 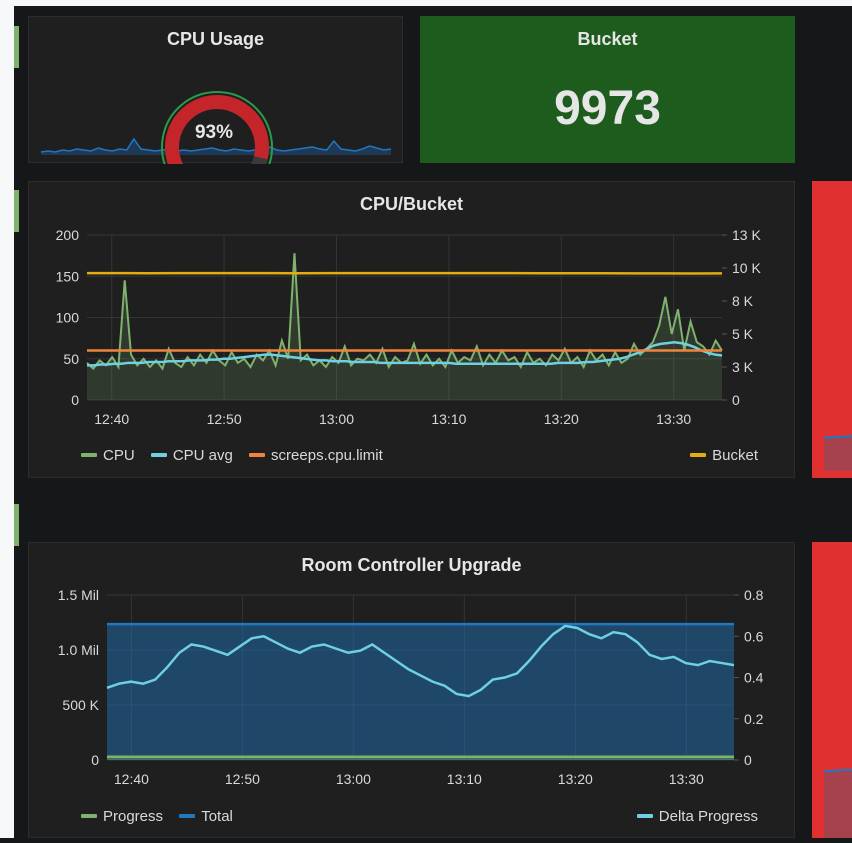 I want to click on legend-item-bucket: Bucket, so click(x=724, y=455).